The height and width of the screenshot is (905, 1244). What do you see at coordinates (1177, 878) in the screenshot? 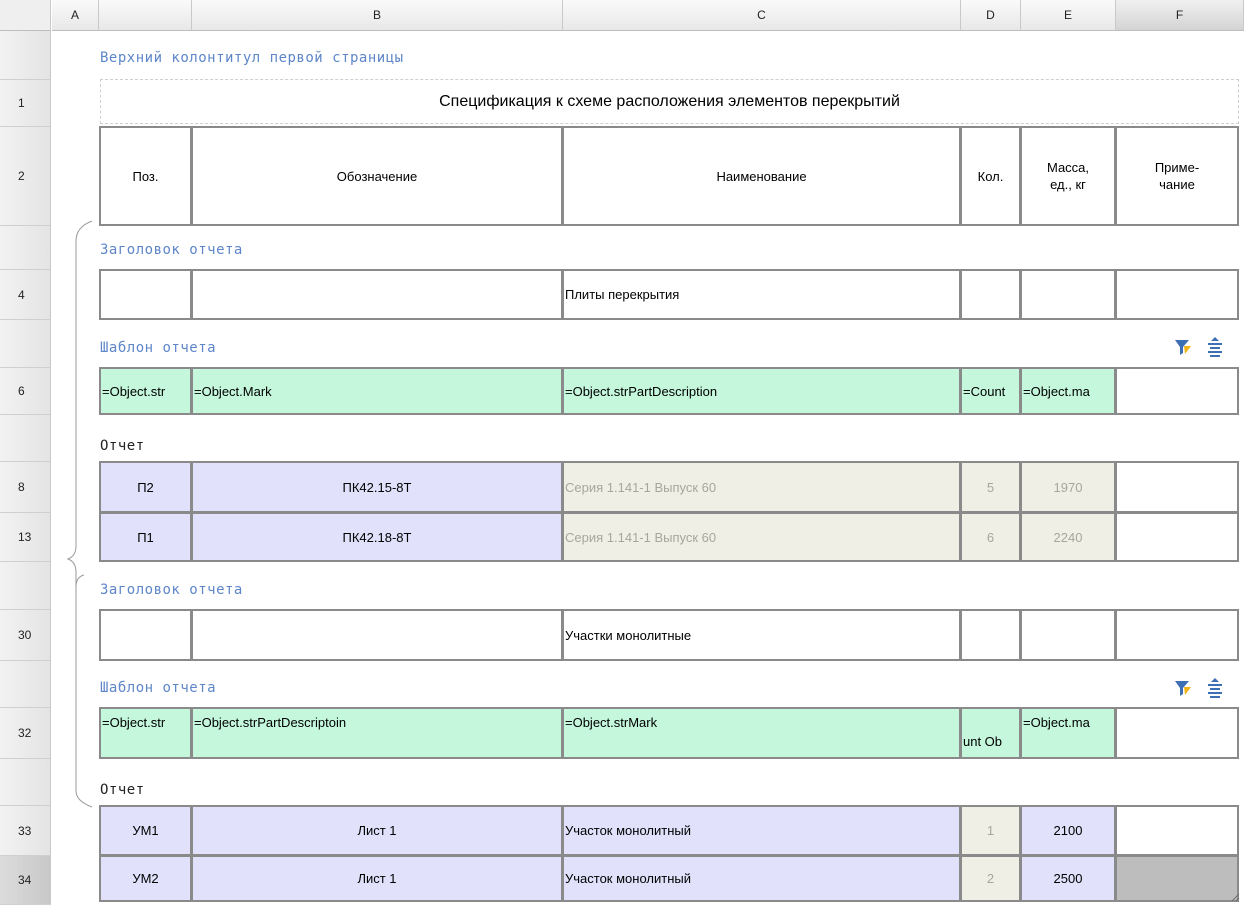
I see `report-cell-selected` at bounding box center [1177, 878].